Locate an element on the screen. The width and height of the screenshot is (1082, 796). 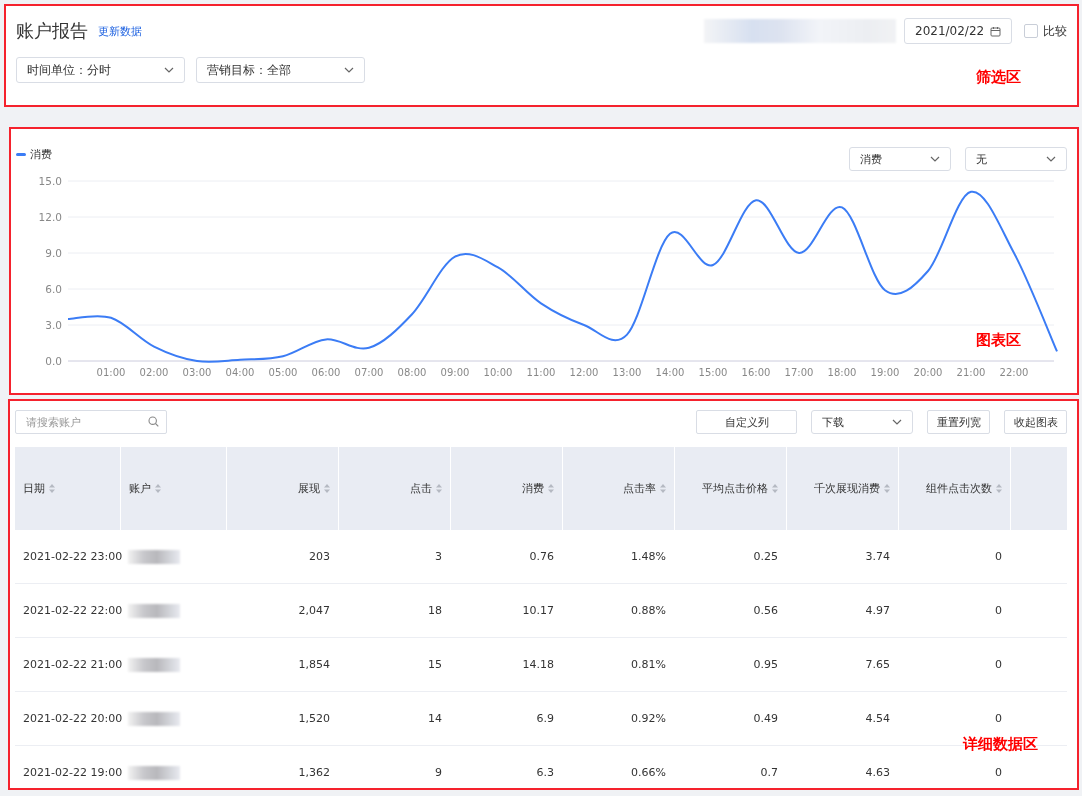
axis-label: 15:00 is located at coordinates (713, 372).